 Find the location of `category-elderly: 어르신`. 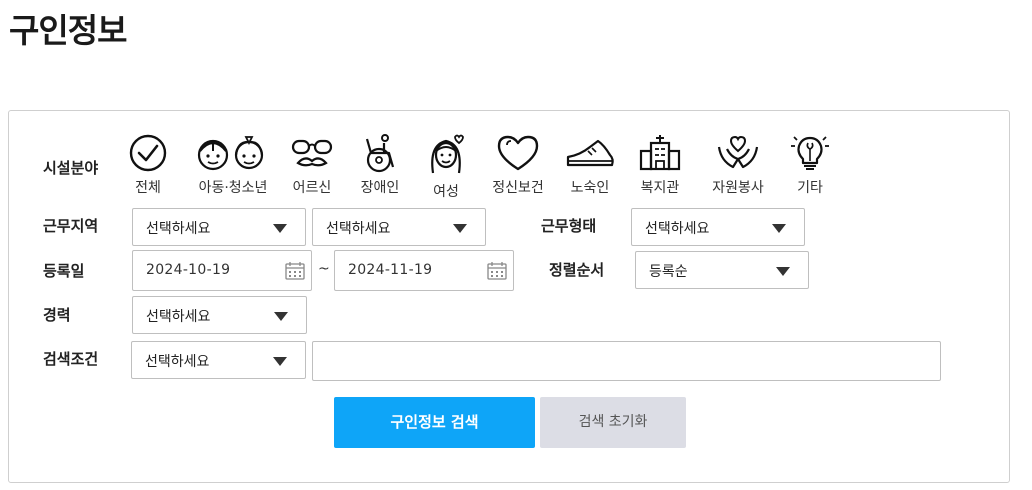

category-elderly: 어르신 is located at coordinates (312, 165).